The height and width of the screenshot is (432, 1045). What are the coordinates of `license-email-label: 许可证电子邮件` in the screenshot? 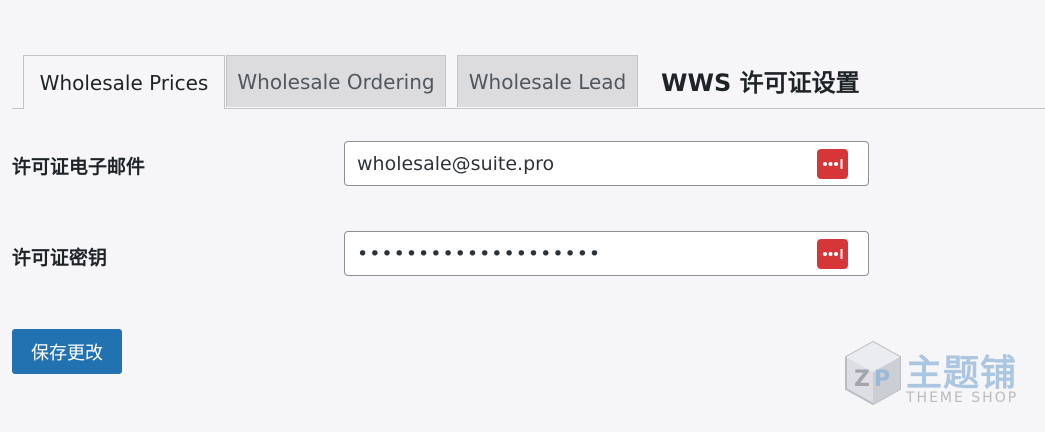 It's located at (79, 167).